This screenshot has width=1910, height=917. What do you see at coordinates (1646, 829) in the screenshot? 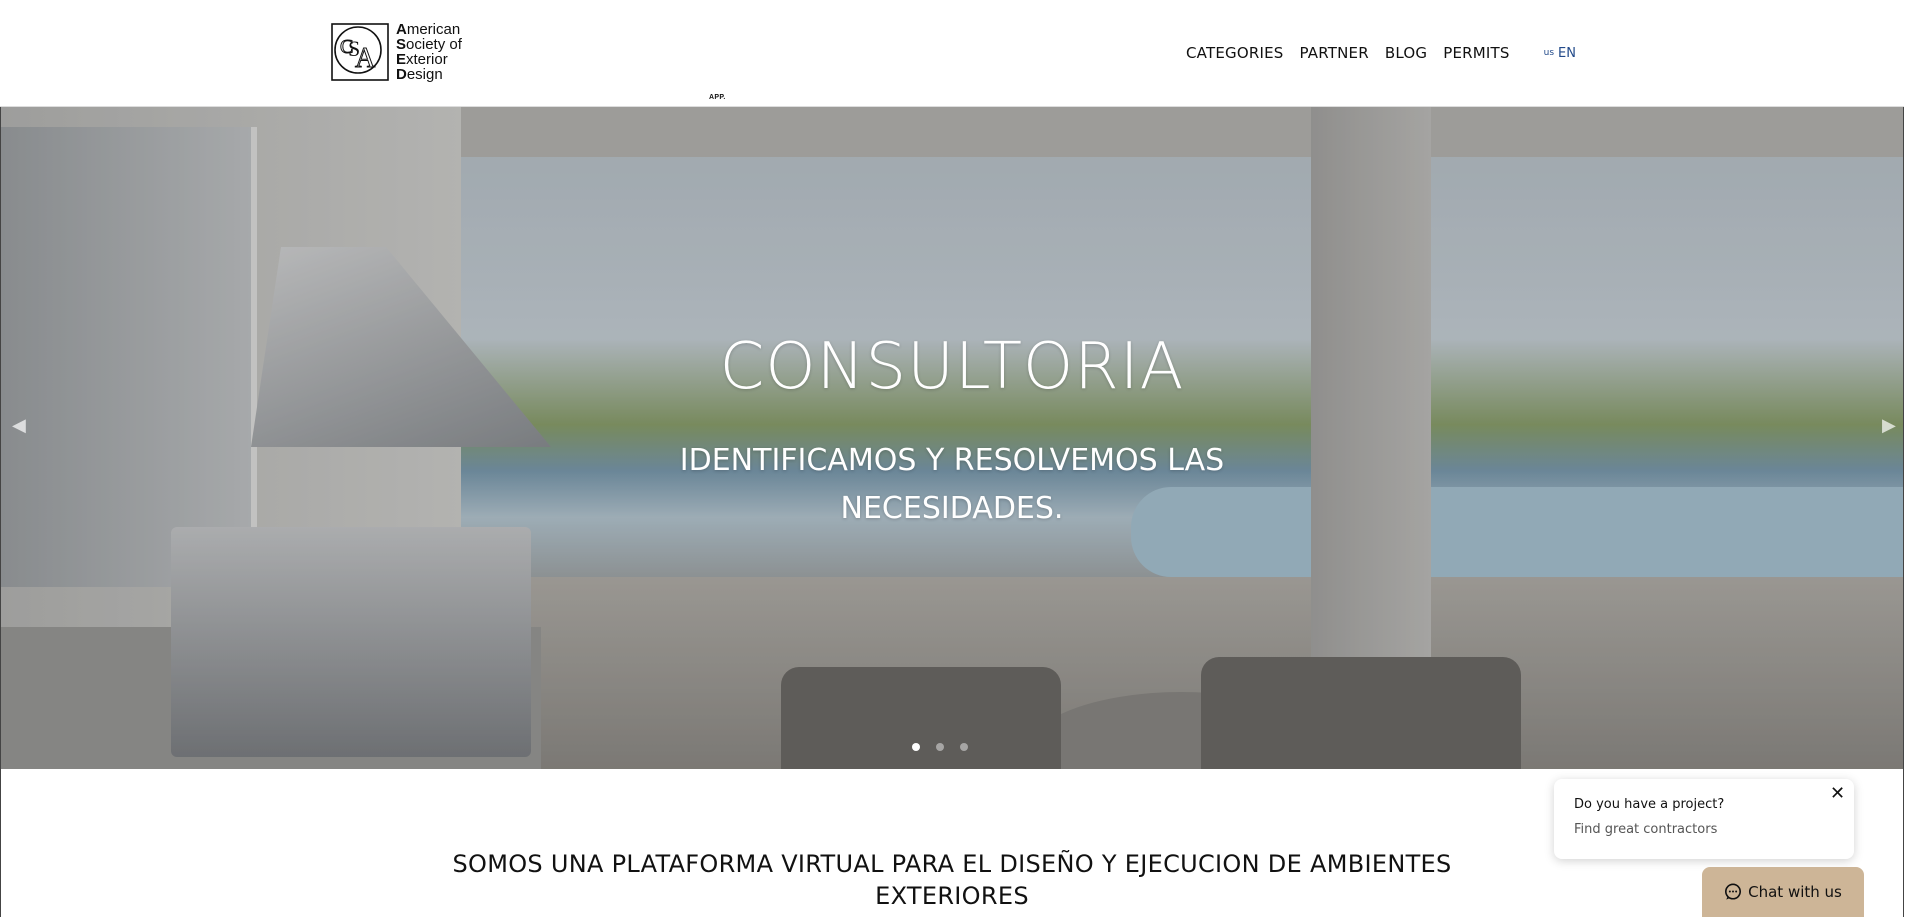
I see `popup-subtext: Find great contractors` at bounding box center [1646, 829].